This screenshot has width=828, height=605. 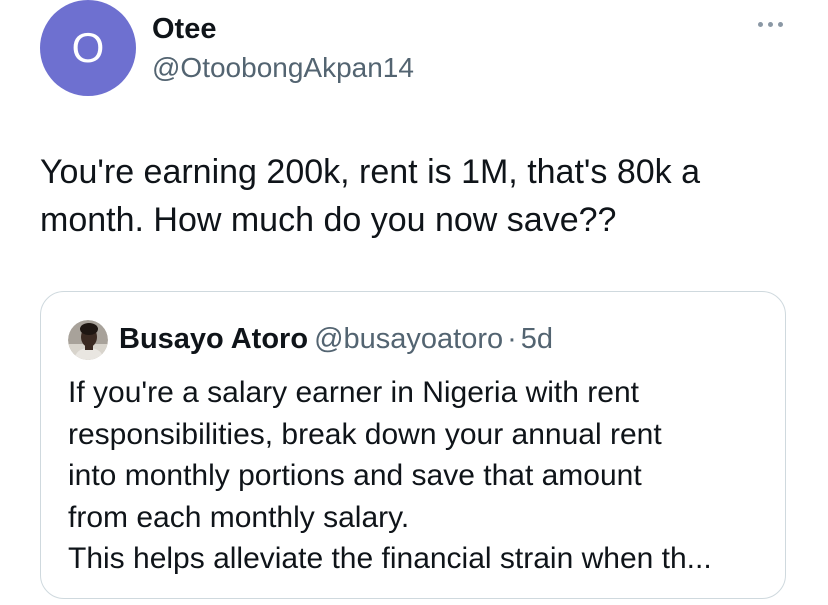 What do you see at coordinates (184, 29) in the screenshot?
I see `author-display-name: Otee` at bounding box center [184, 29].